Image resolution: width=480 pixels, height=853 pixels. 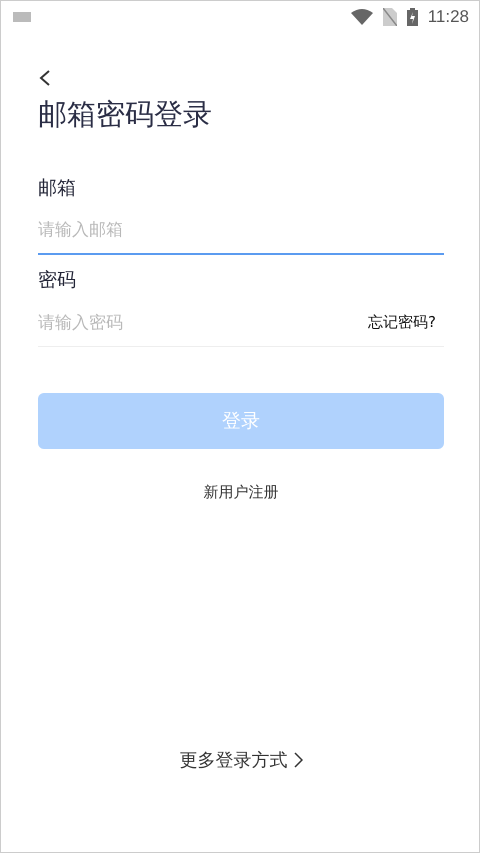 What do you see at coordinates (125, 114) in the screenshot?
I see `page-title: 邮箱密码登录` at bounding box center [125, 114].